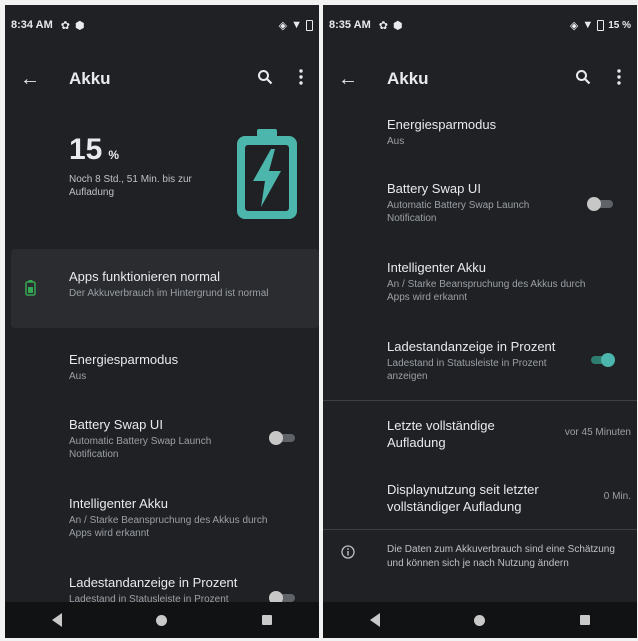  Describe the element at coordinates (617, 496) in the screenshot. I see `stat-value: 0 Min.` at that location.